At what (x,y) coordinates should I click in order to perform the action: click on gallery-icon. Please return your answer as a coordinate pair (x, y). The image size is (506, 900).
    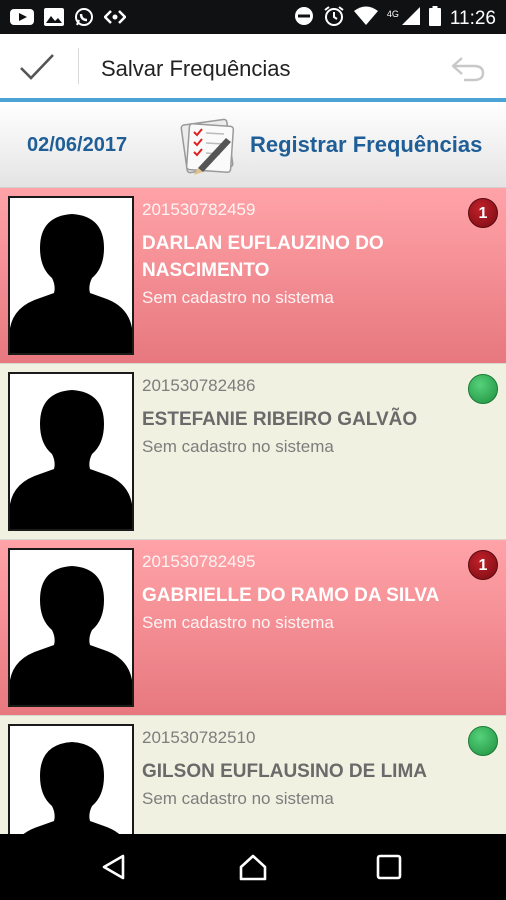
    Looking at the image, I should click on (54, 19).